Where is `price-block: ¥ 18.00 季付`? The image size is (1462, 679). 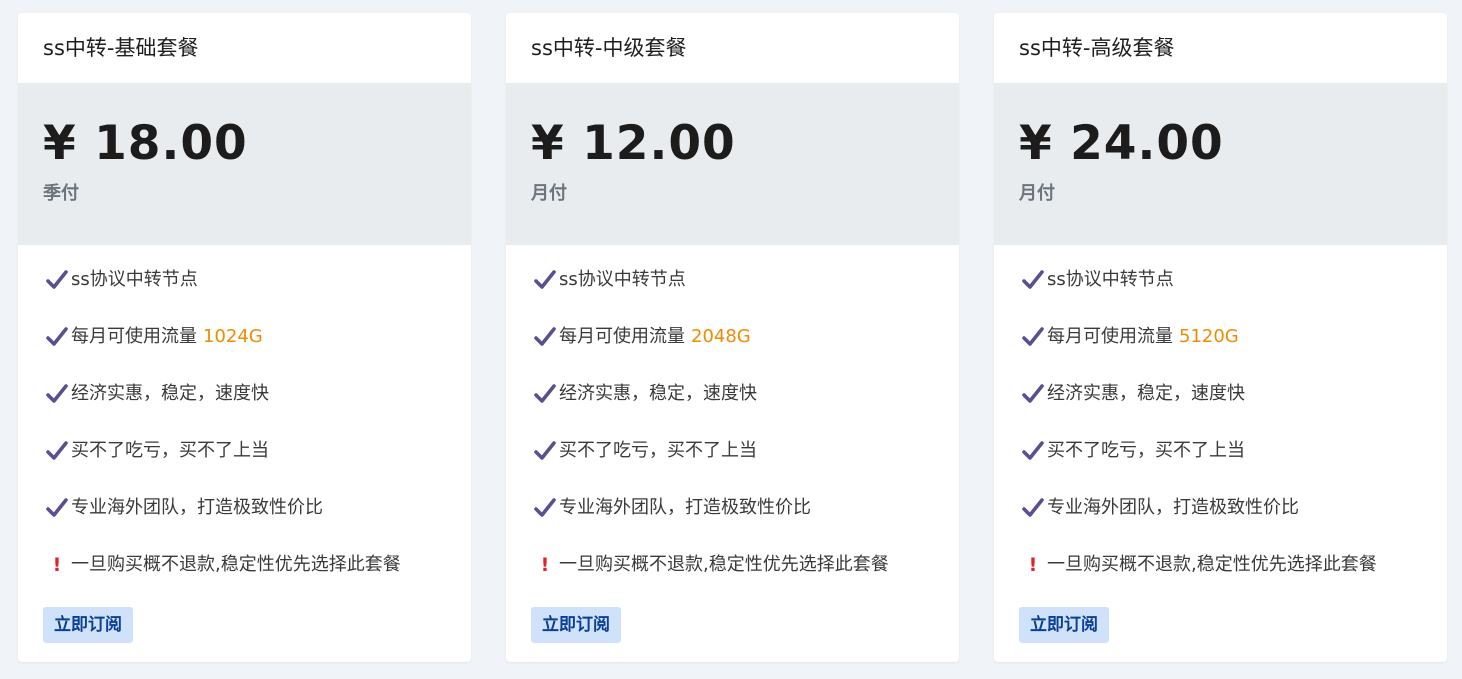 price-block: ¥ 18.00 季付 is located at coordinates (244, 164).